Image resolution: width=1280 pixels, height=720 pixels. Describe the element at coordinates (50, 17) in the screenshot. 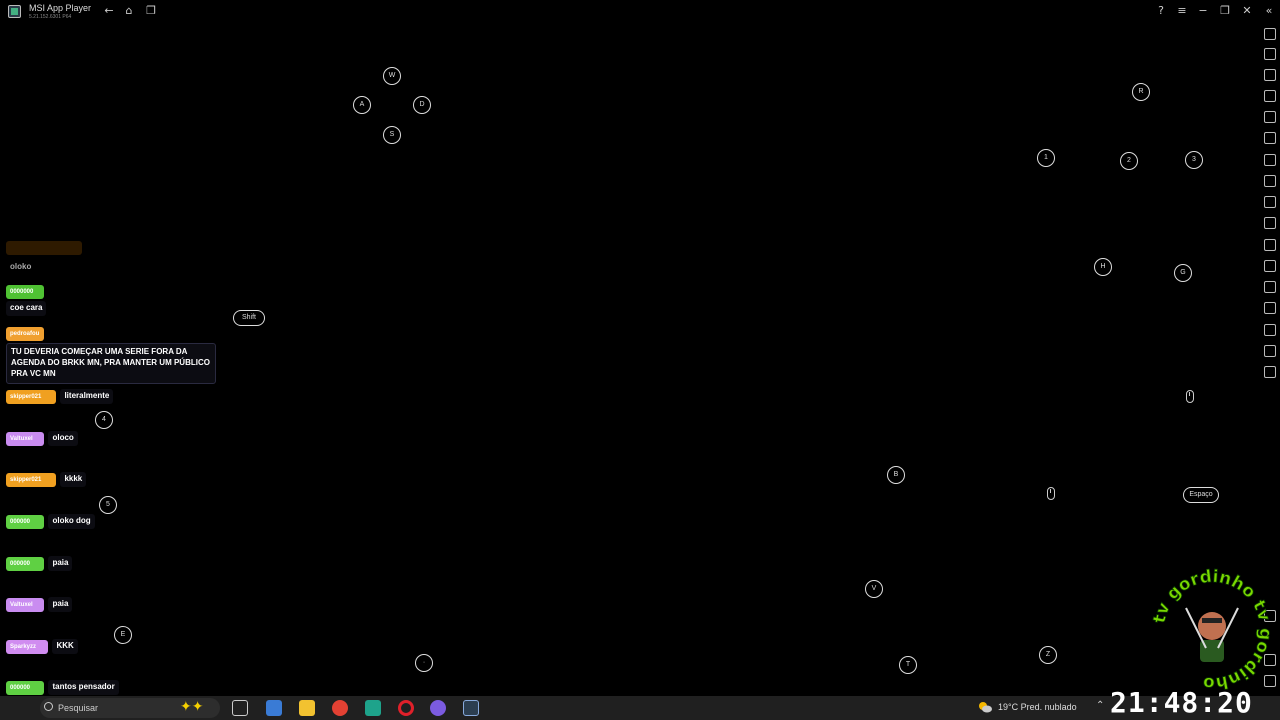

I see `app-version: 5.21.152.6301 P64` at that location.